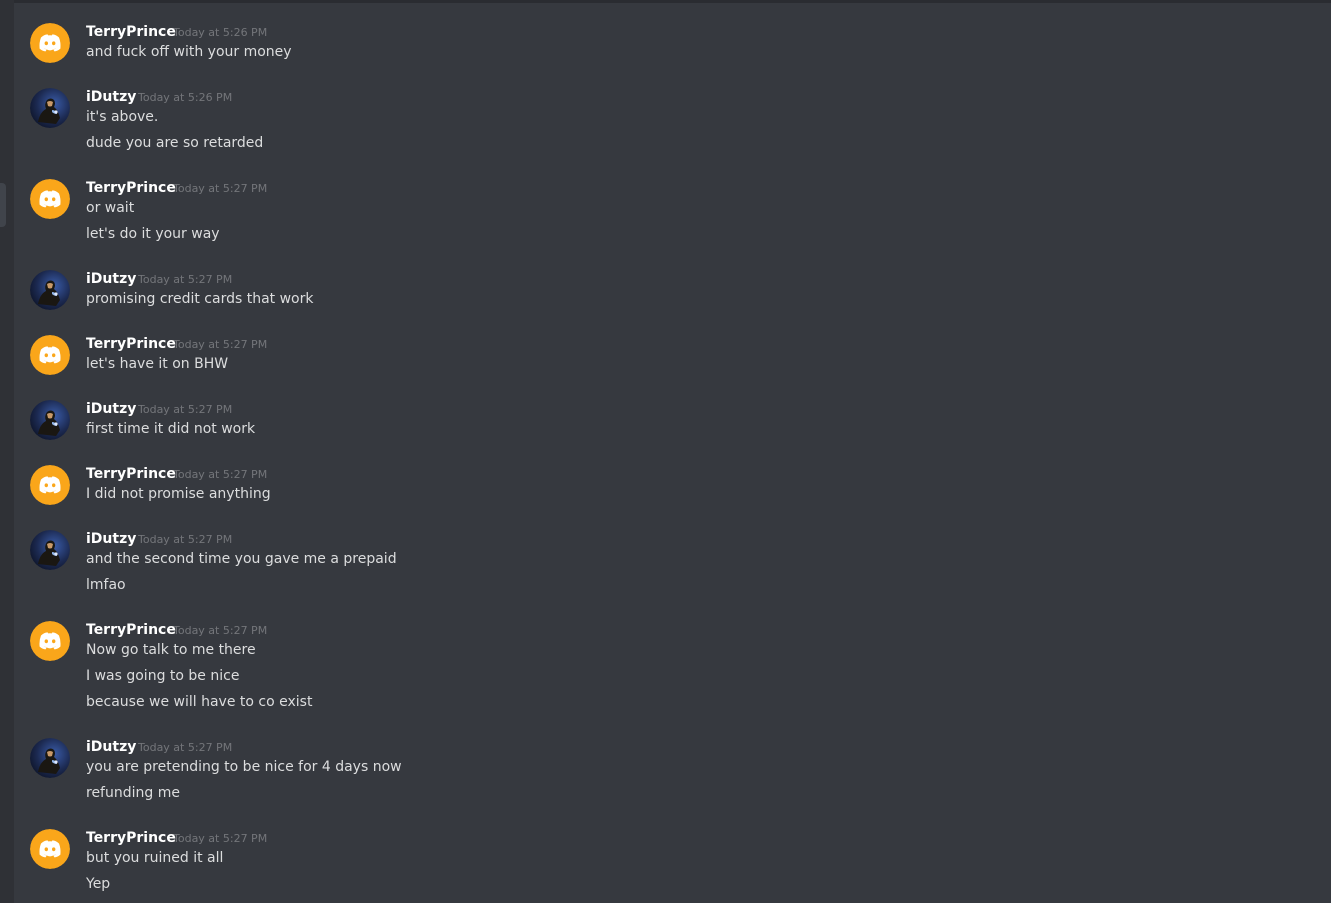 This screenshot has height=903, width=1331. I want to click on message-text: I was going to be nice, so click(163, 676).